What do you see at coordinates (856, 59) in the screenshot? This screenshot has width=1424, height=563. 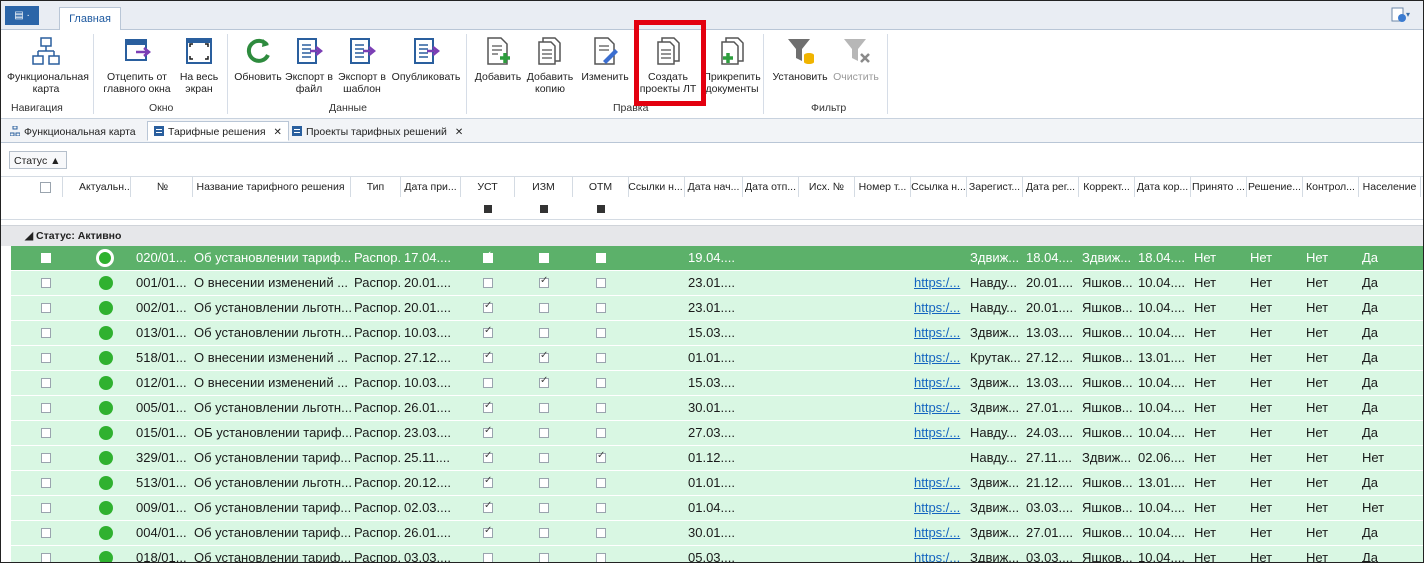 I see `clear-filter-button: Очистить` at bounding box center [856, 59].